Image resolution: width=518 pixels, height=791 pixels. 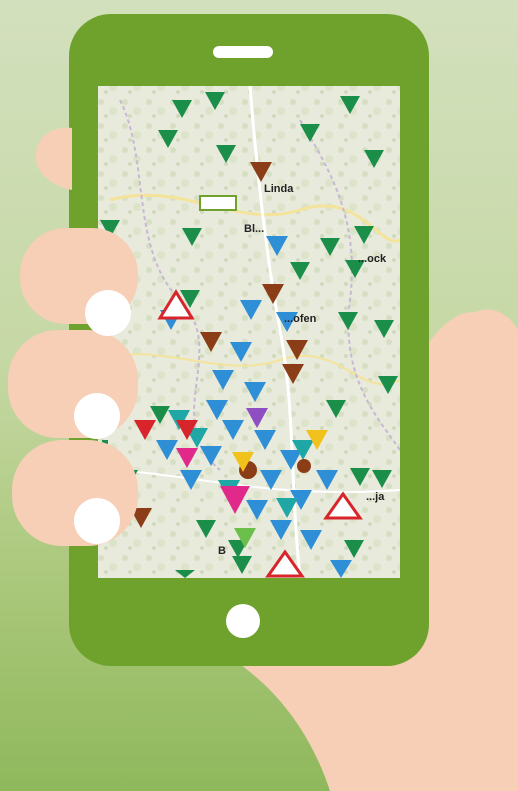 What do you see at coordinates (218, 203) in the screenshot?
I see `map-label-box` at bounding box center [218, 203].